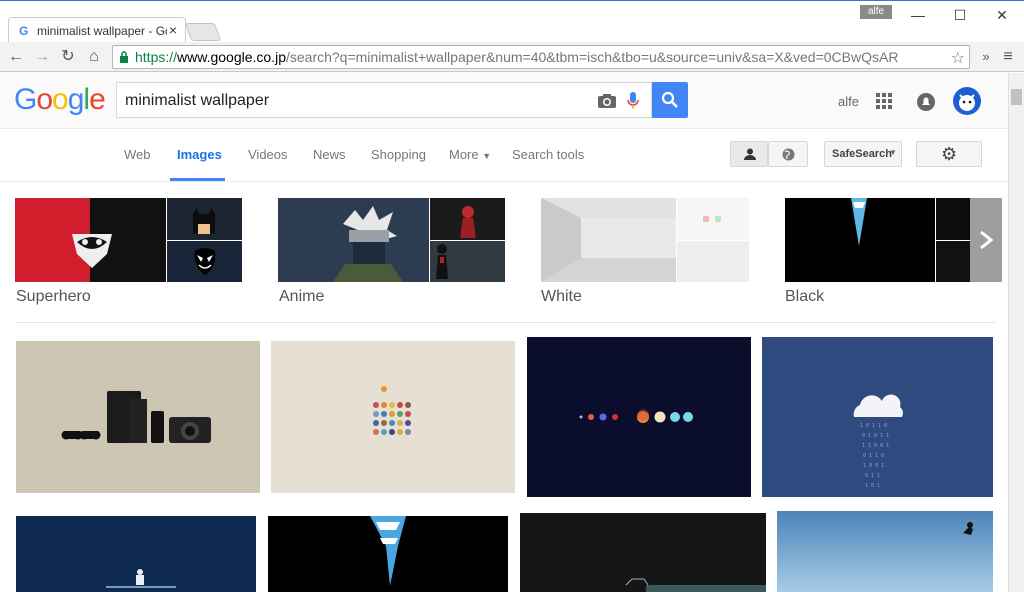  What do you see at coordinates (505, 322) in the screenshot?
I see `section-divider` at bounding box center [505, 322].